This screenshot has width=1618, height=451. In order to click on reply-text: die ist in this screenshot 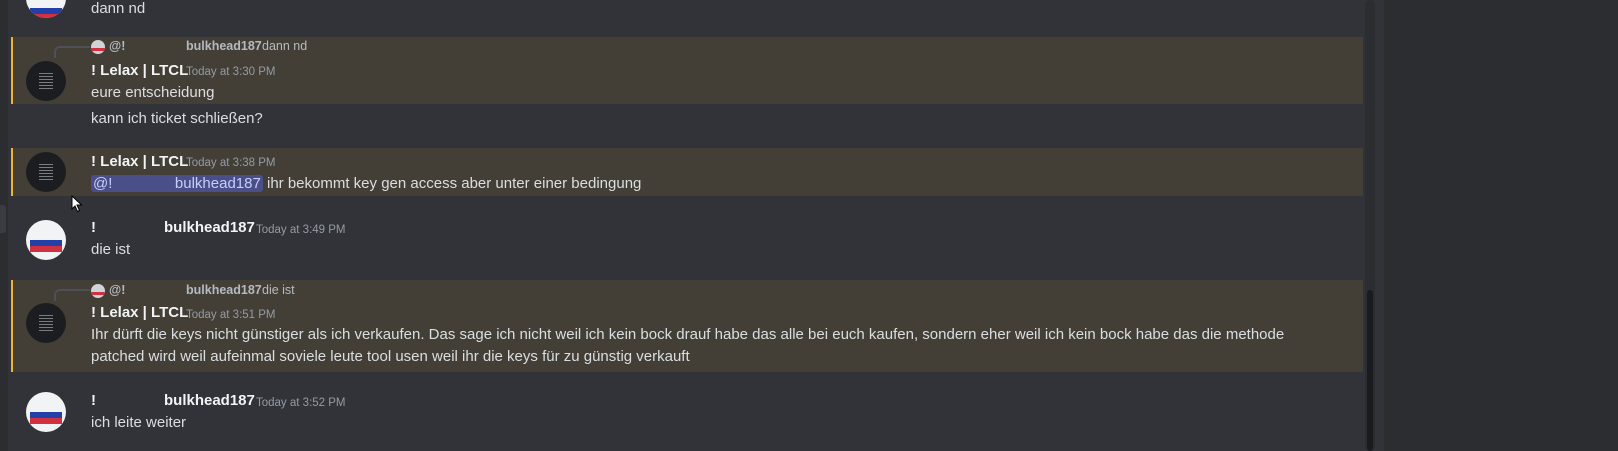, I will do `click(278, 290)`.